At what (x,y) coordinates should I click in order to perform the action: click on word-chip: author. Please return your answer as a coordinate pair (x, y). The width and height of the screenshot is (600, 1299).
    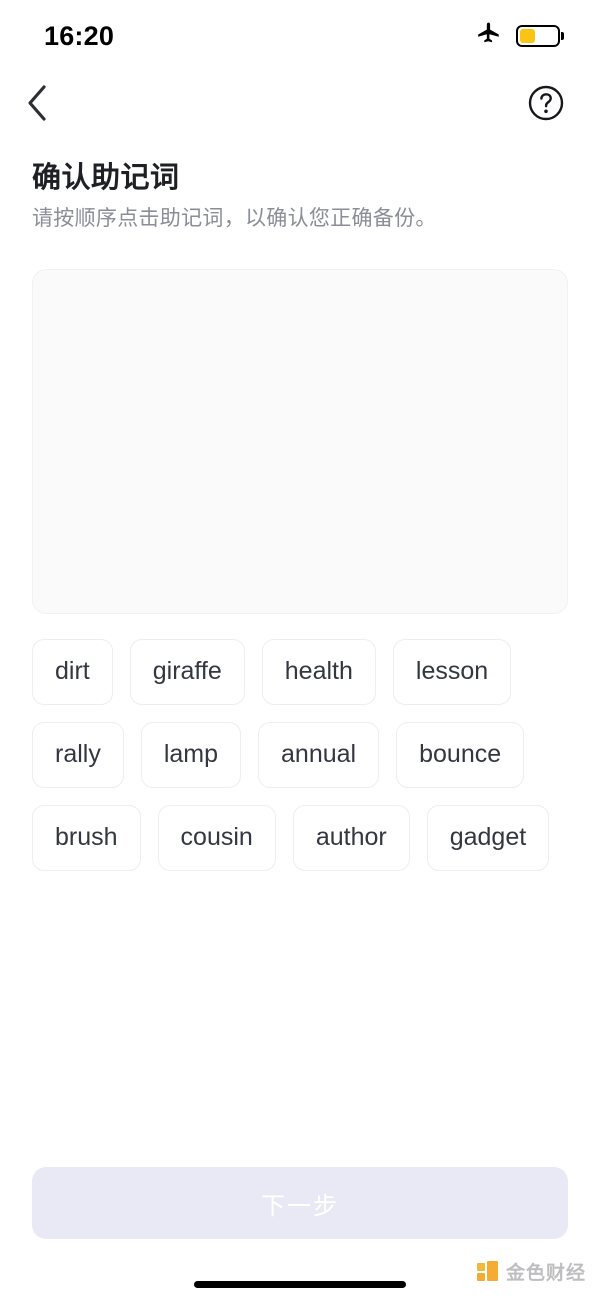
    Looking at the image, I should click on (351, 837).